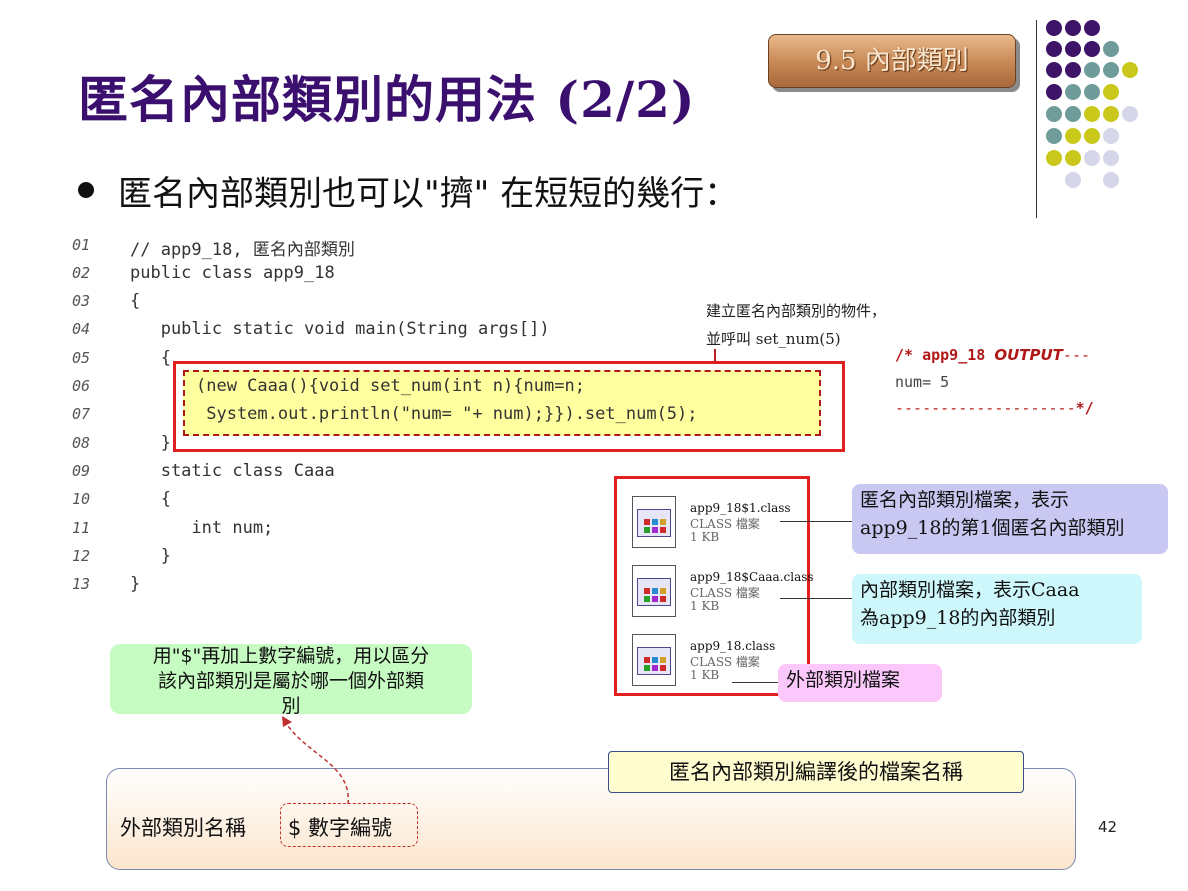 The image size is (1188, 891). I want to click on section-badge-label: 9.5 內部類別, so click(892, 61).